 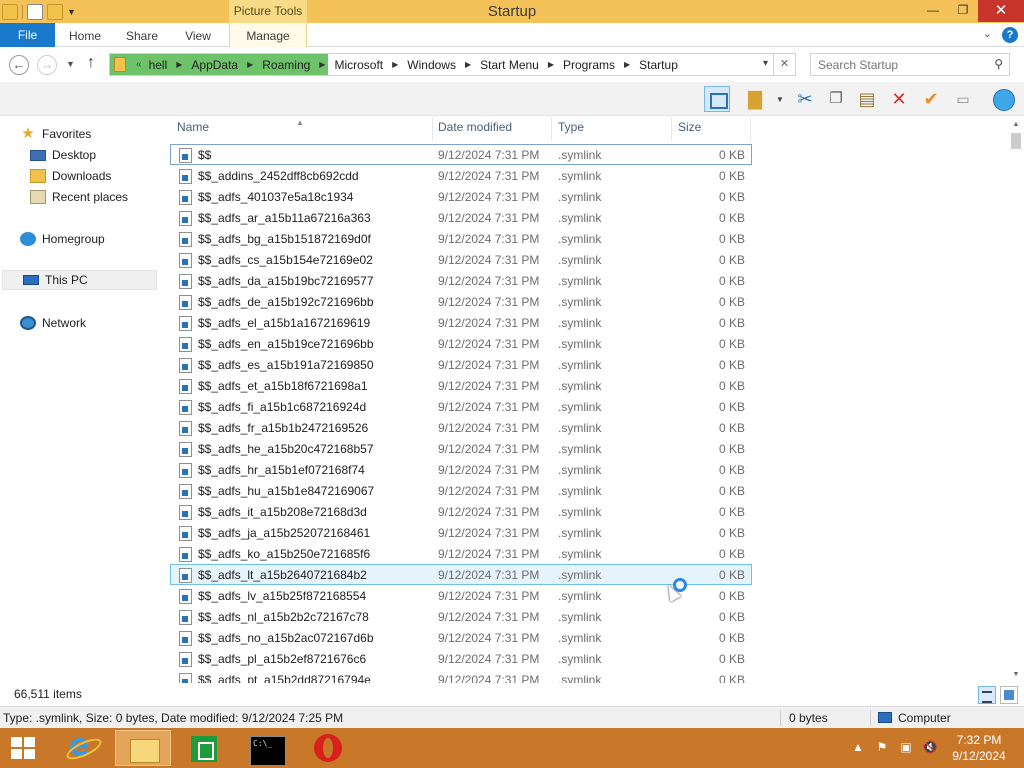 I want to click on large-icons-view-icon, so click(x=1009, y=695).